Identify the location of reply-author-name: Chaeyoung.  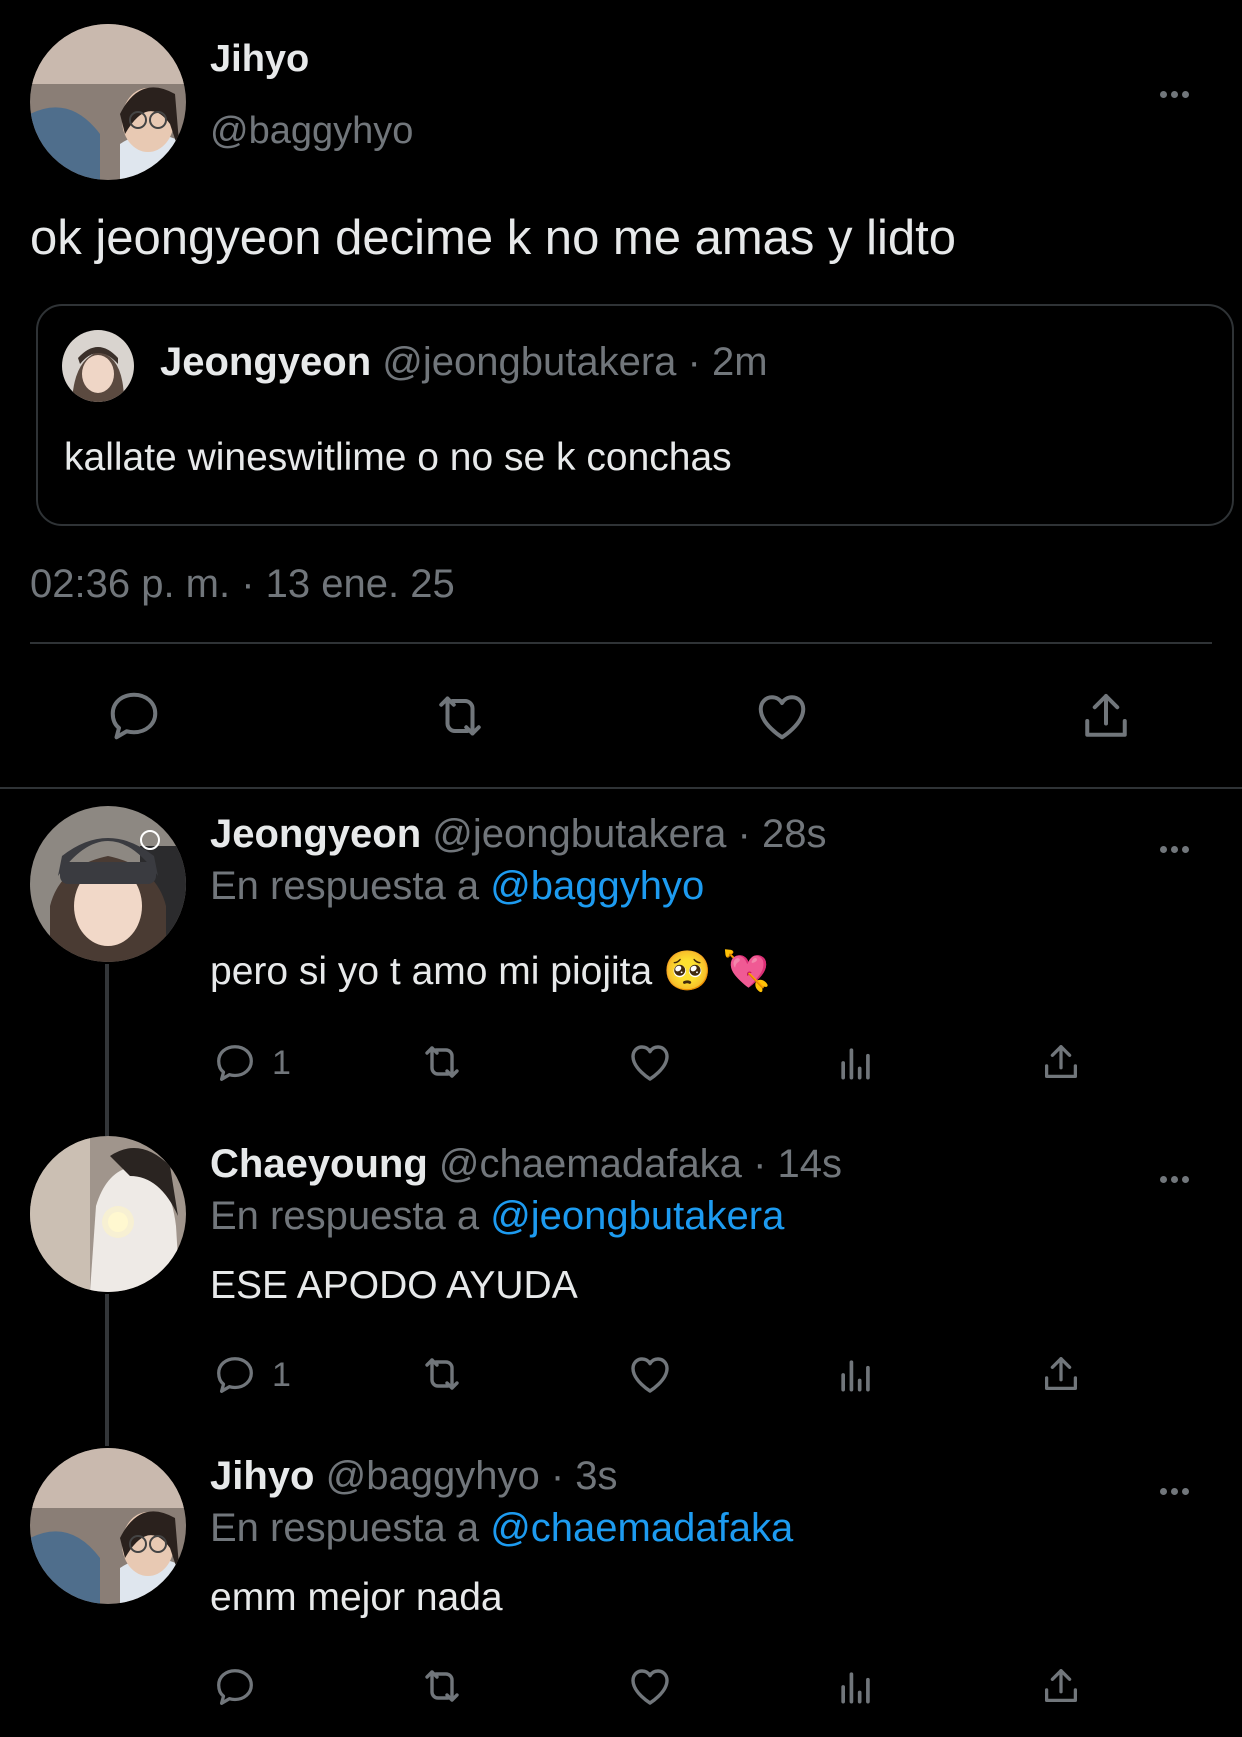
(319, 1164).